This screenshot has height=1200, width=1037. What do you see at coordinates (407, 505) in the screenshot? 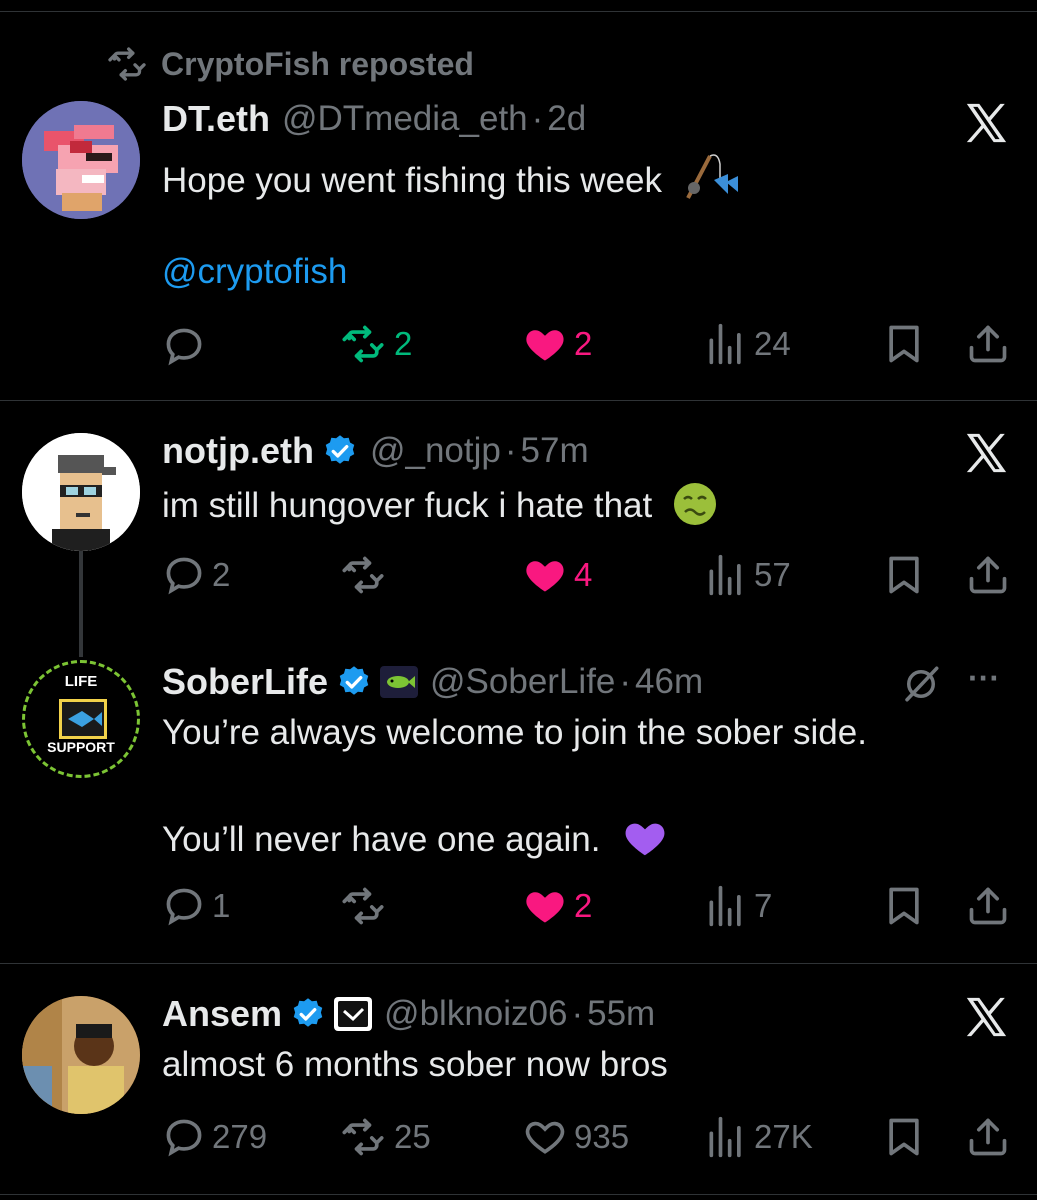
I see `post-text-line: im still hungover fuck i hate that` at bounding box center [407, 505].